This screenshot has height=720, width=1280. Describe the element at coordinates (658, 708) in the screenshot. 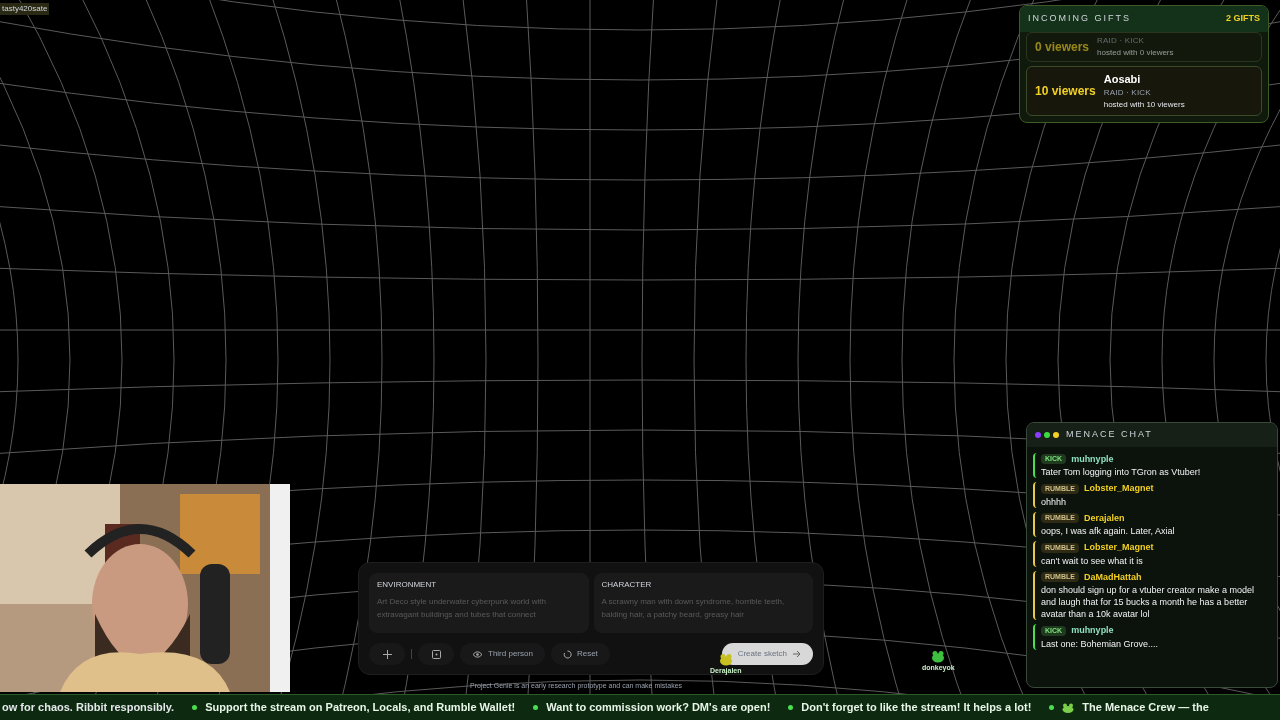

I see `ticker-text: Want to commission work? DM's are open!` at that location.